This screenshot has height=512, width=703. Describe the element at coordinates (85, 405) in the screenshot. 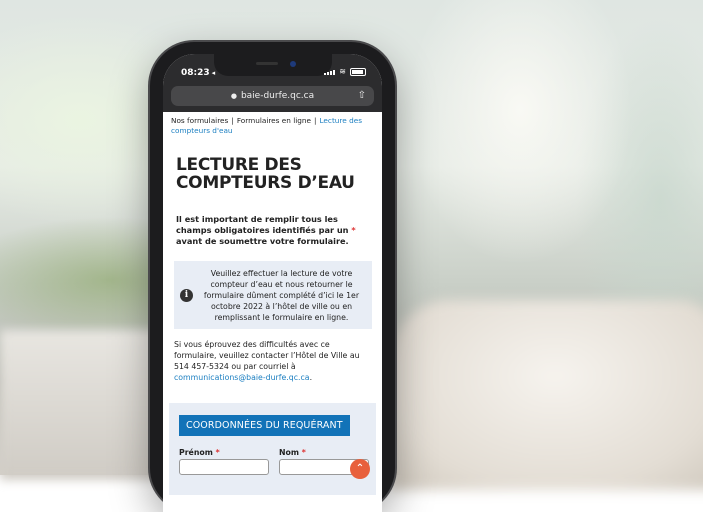

I see `background-table` at that location.